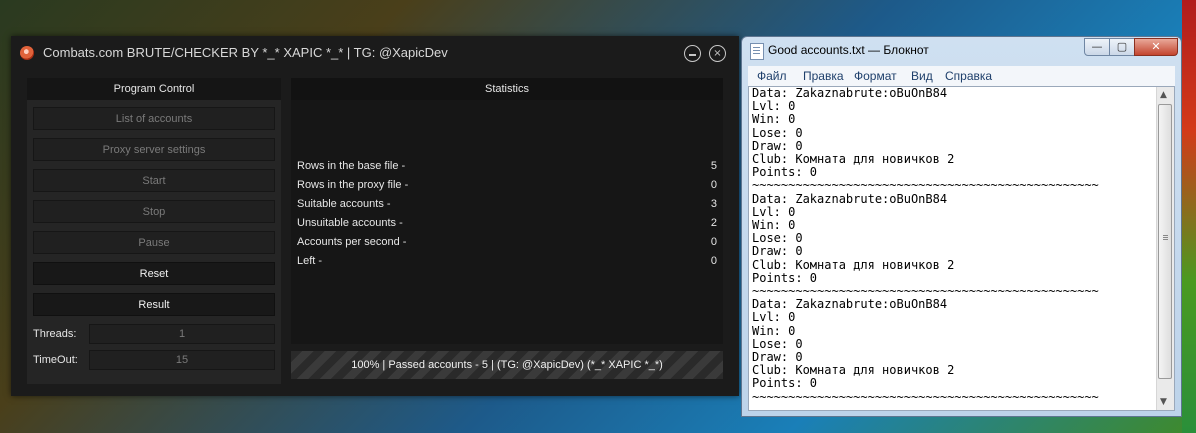 This screenshot has height=433, width=1196. I want to click on notepad-close-button: ✕, so click(1156, 47).